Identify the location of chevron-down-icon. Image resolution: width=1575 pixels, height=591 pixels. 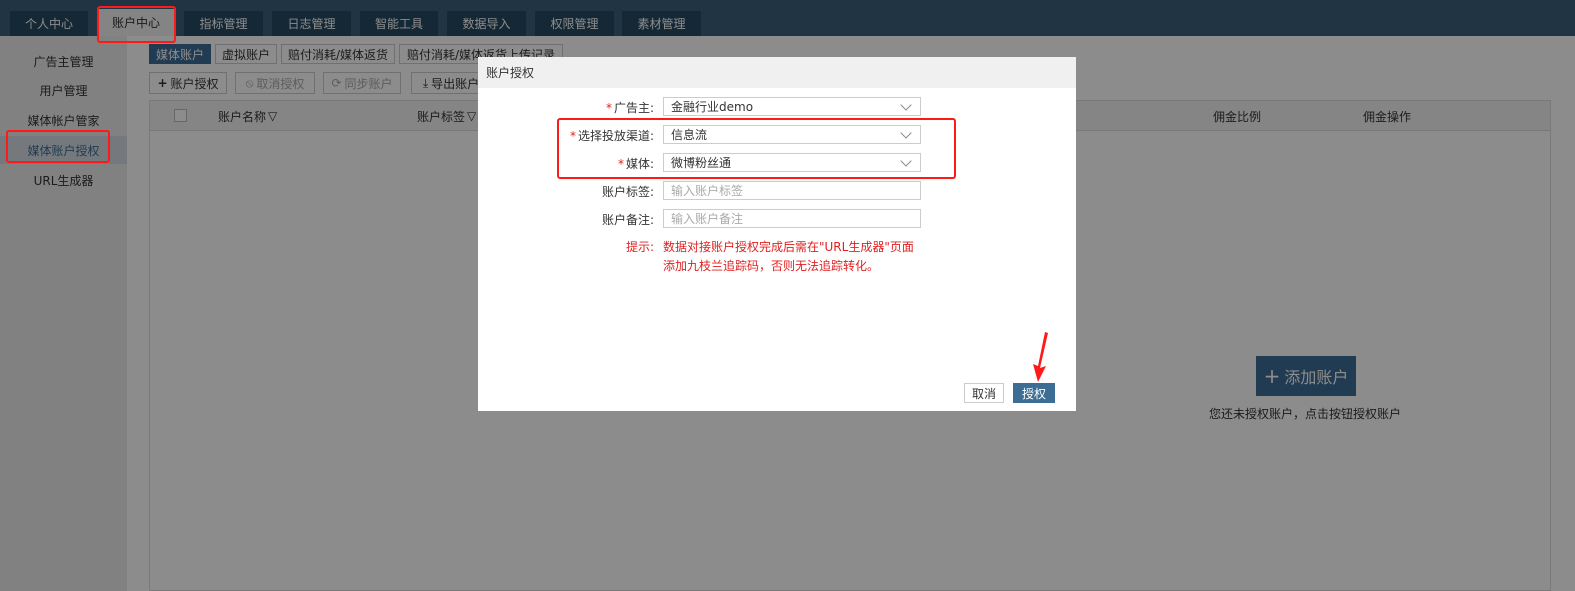
(906, 105).